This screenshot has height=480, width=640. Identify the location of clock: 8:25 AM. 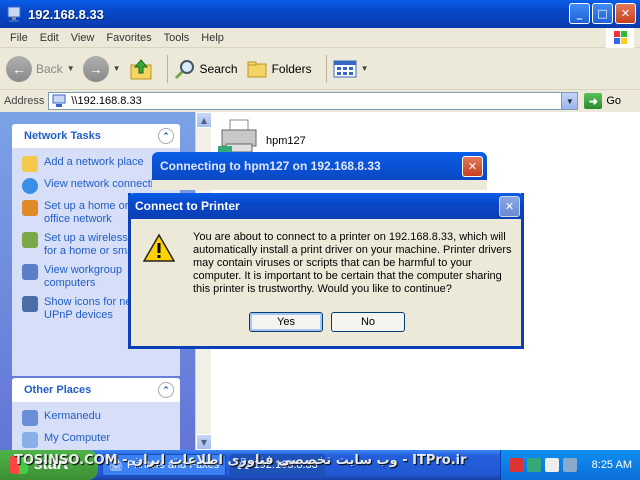
(612, 465).